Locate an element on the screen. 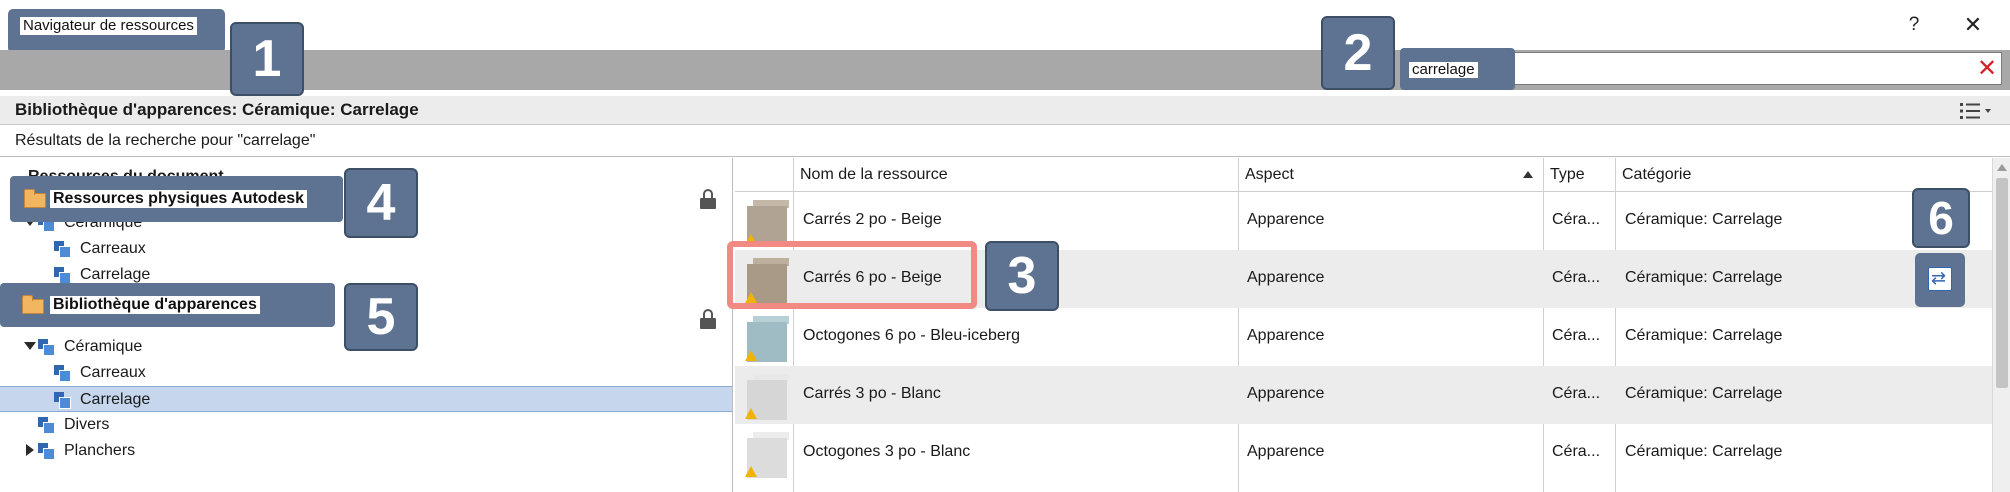 The width and height of the screenshot is (2010, 492). callout-2: 2 is located at coordinates (1358, 53).